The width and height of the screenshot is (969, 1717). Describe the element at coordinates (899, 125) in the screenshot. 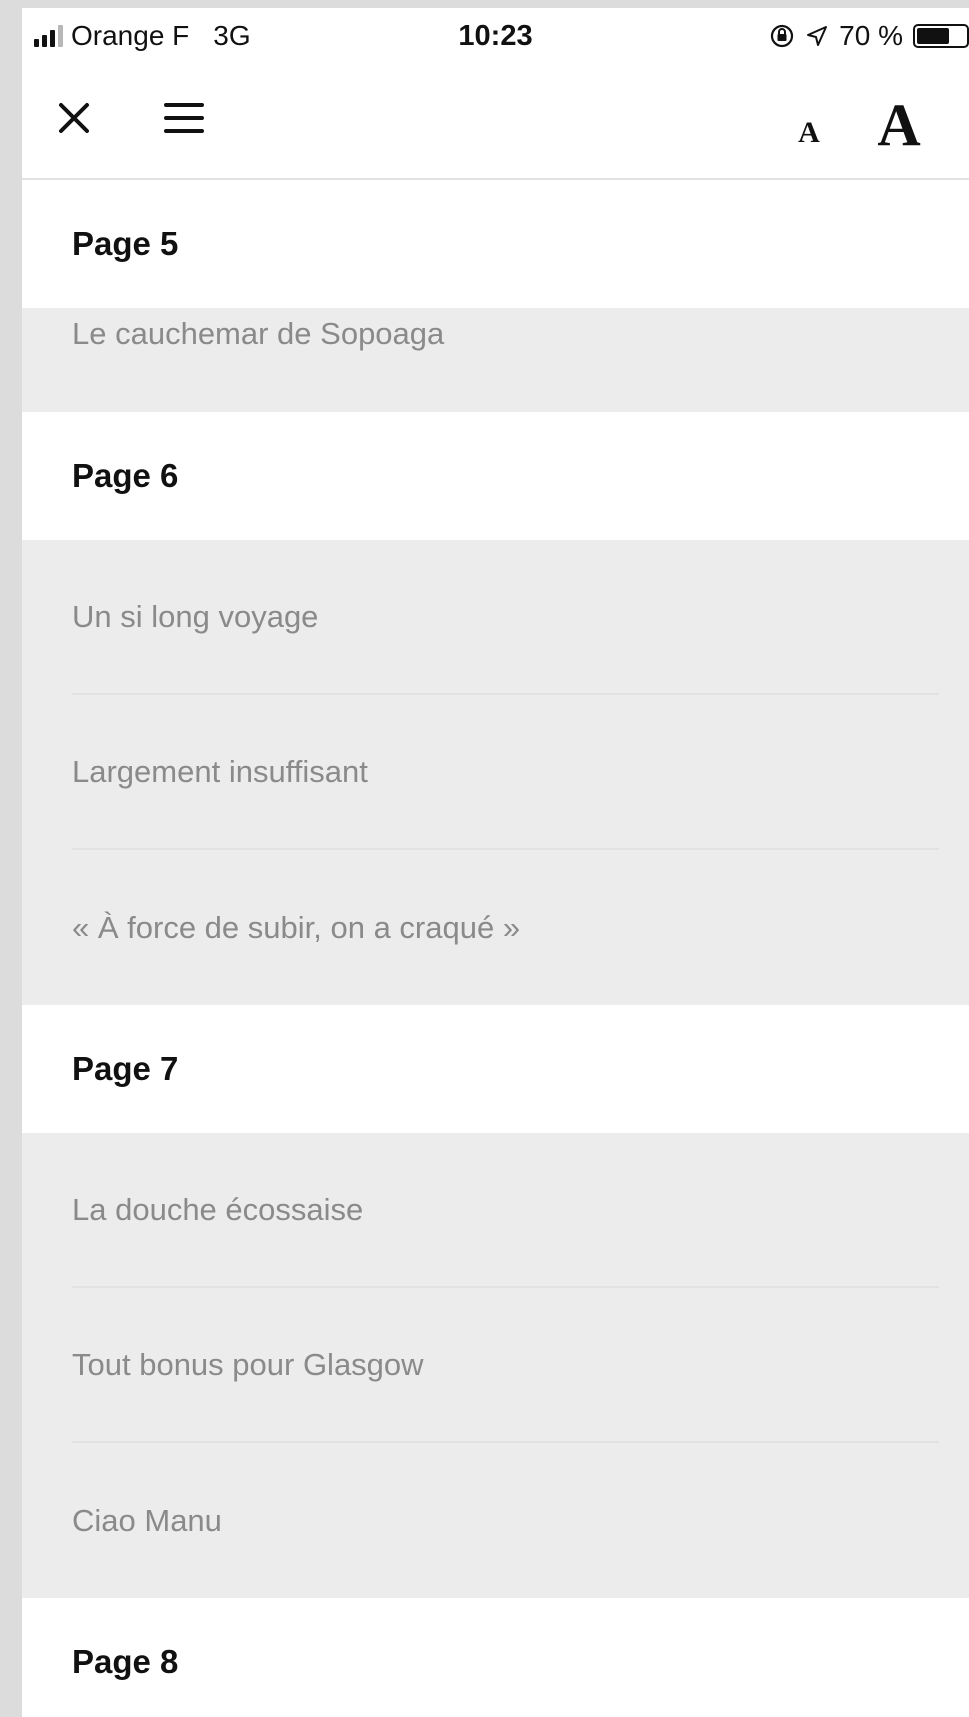

I see `increase-font-button: A` at that location.